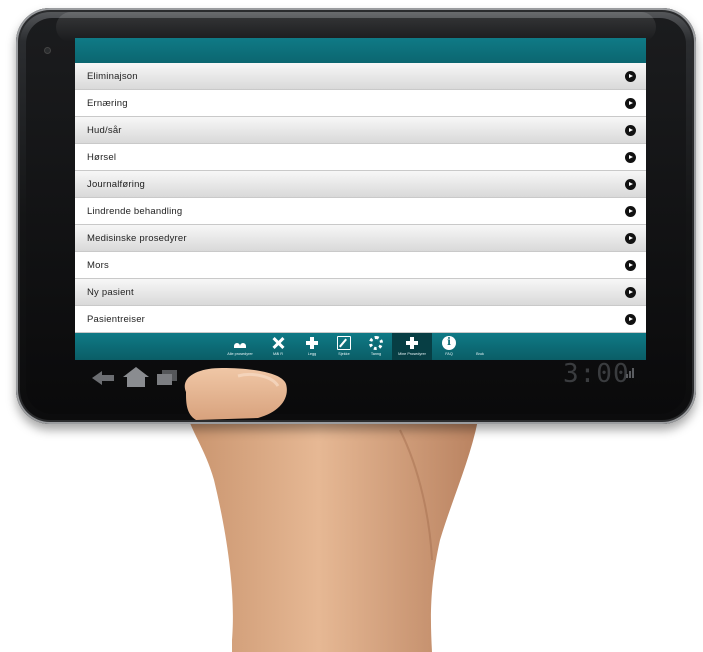 The image size is (703, 652). I want to click on back-icon, so click(103, 378).